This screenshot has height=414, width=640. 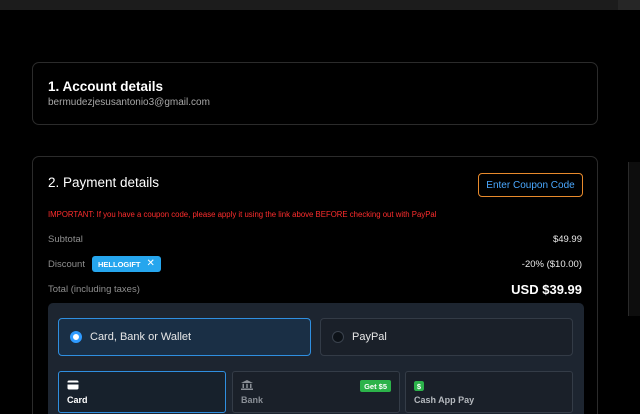 I want to click on method-paypal: PayPal, so click(x=446, y=337).